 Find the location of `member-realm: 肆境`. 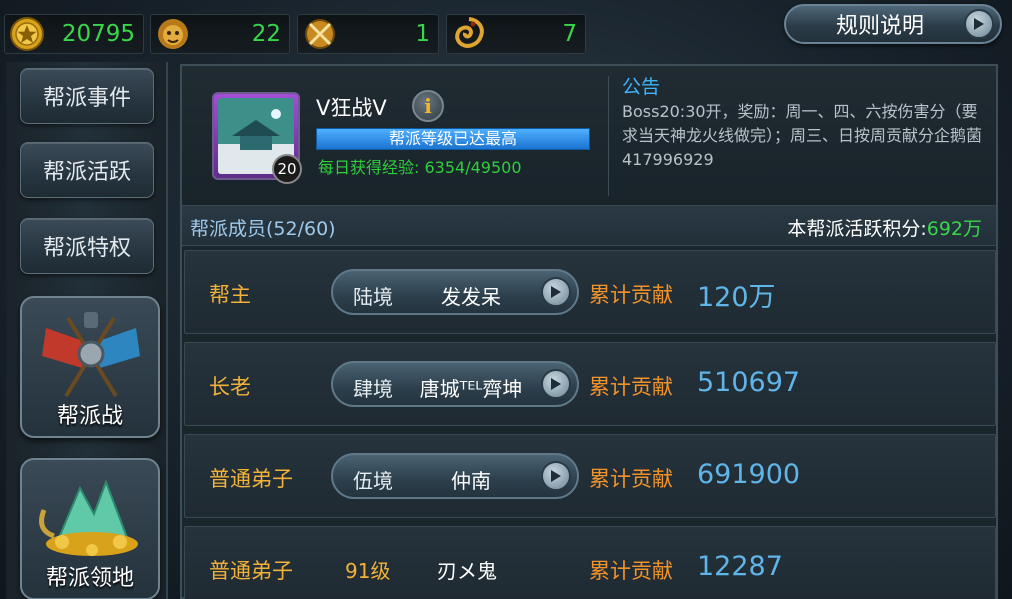

member-realm: 肆境 is located at coordinates (373, 389).